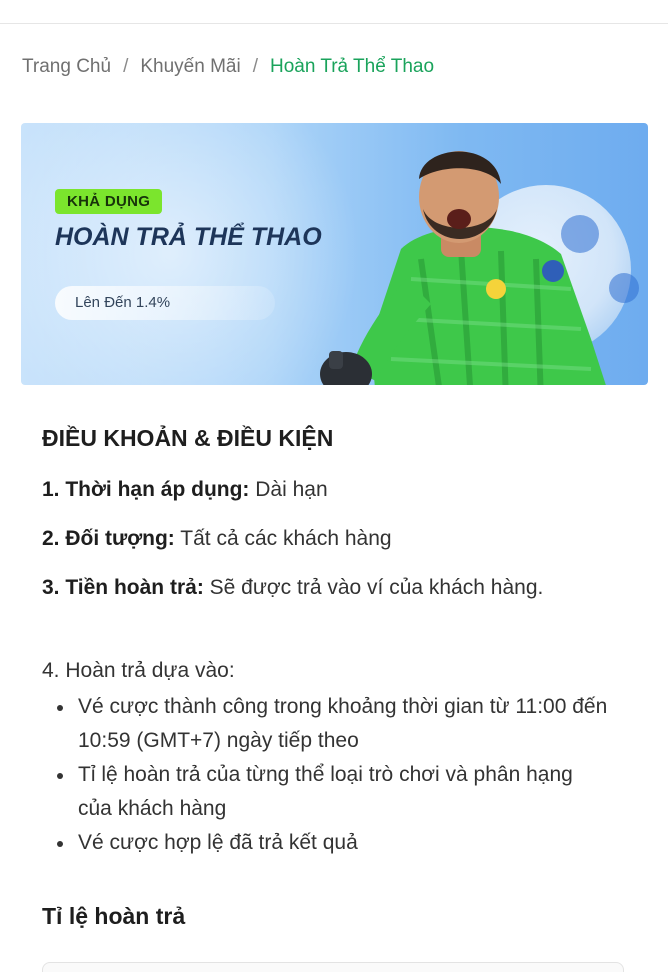 The width and height of the screenshot is (668, 972). What do you see at coordinates (190, 67) in the screenshot?
I see `breadcrumb-promotions-link: Khuyến Mãi` at bounding box center [190, 67].